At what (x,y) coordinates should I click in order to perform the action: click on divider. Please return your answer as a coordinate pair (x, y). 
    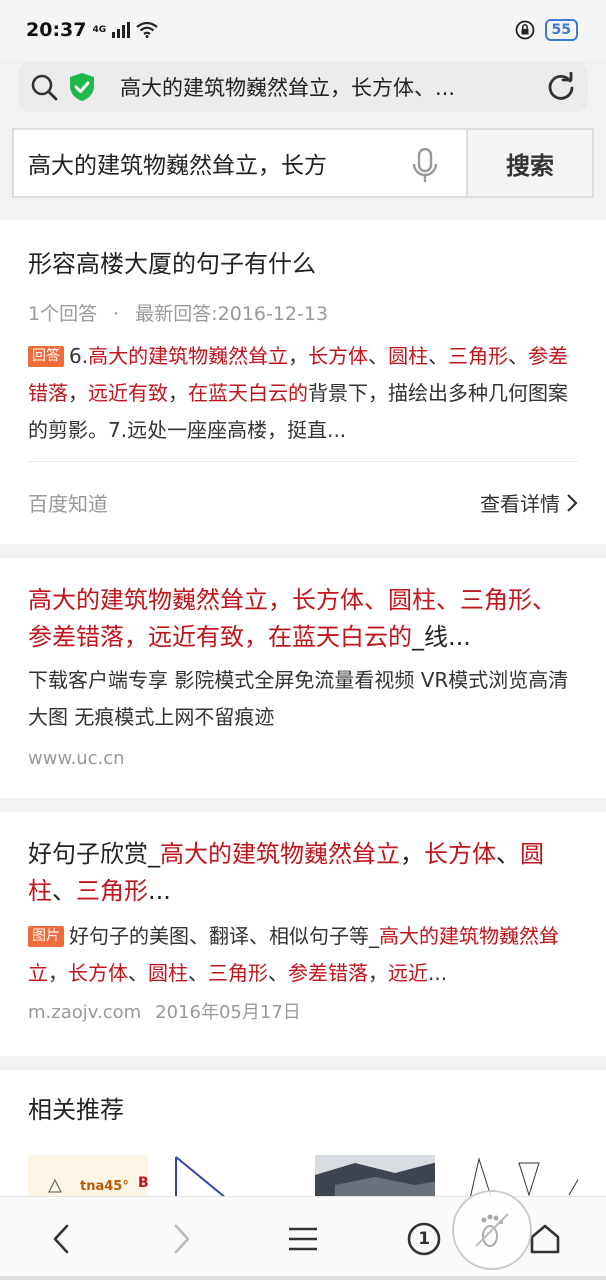
    Looking at the image, I should click on (303, 461).